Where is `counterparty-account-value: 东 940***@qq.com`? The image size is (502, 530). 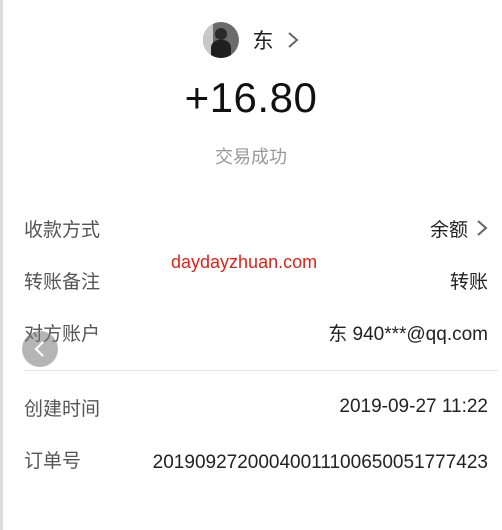
counterparty-account-value: 东 940***@qq.com is located at coordinates (408, 334).